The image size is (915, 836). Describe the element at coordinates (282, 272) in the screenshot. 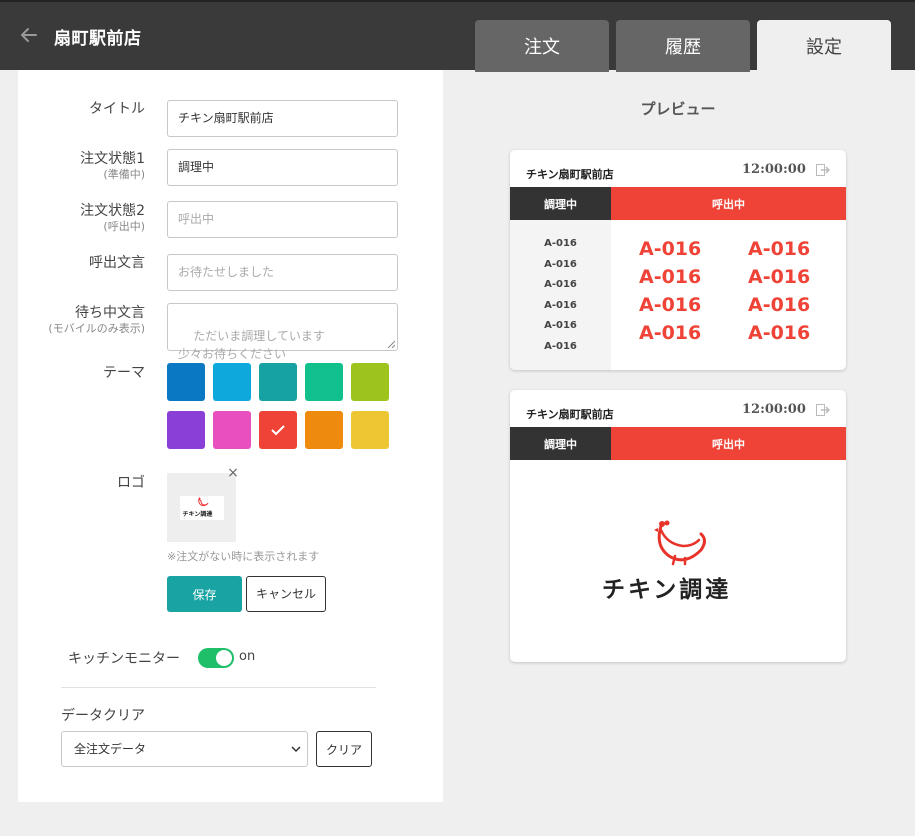

I see `call-message-input: お待たせしました` at that location.